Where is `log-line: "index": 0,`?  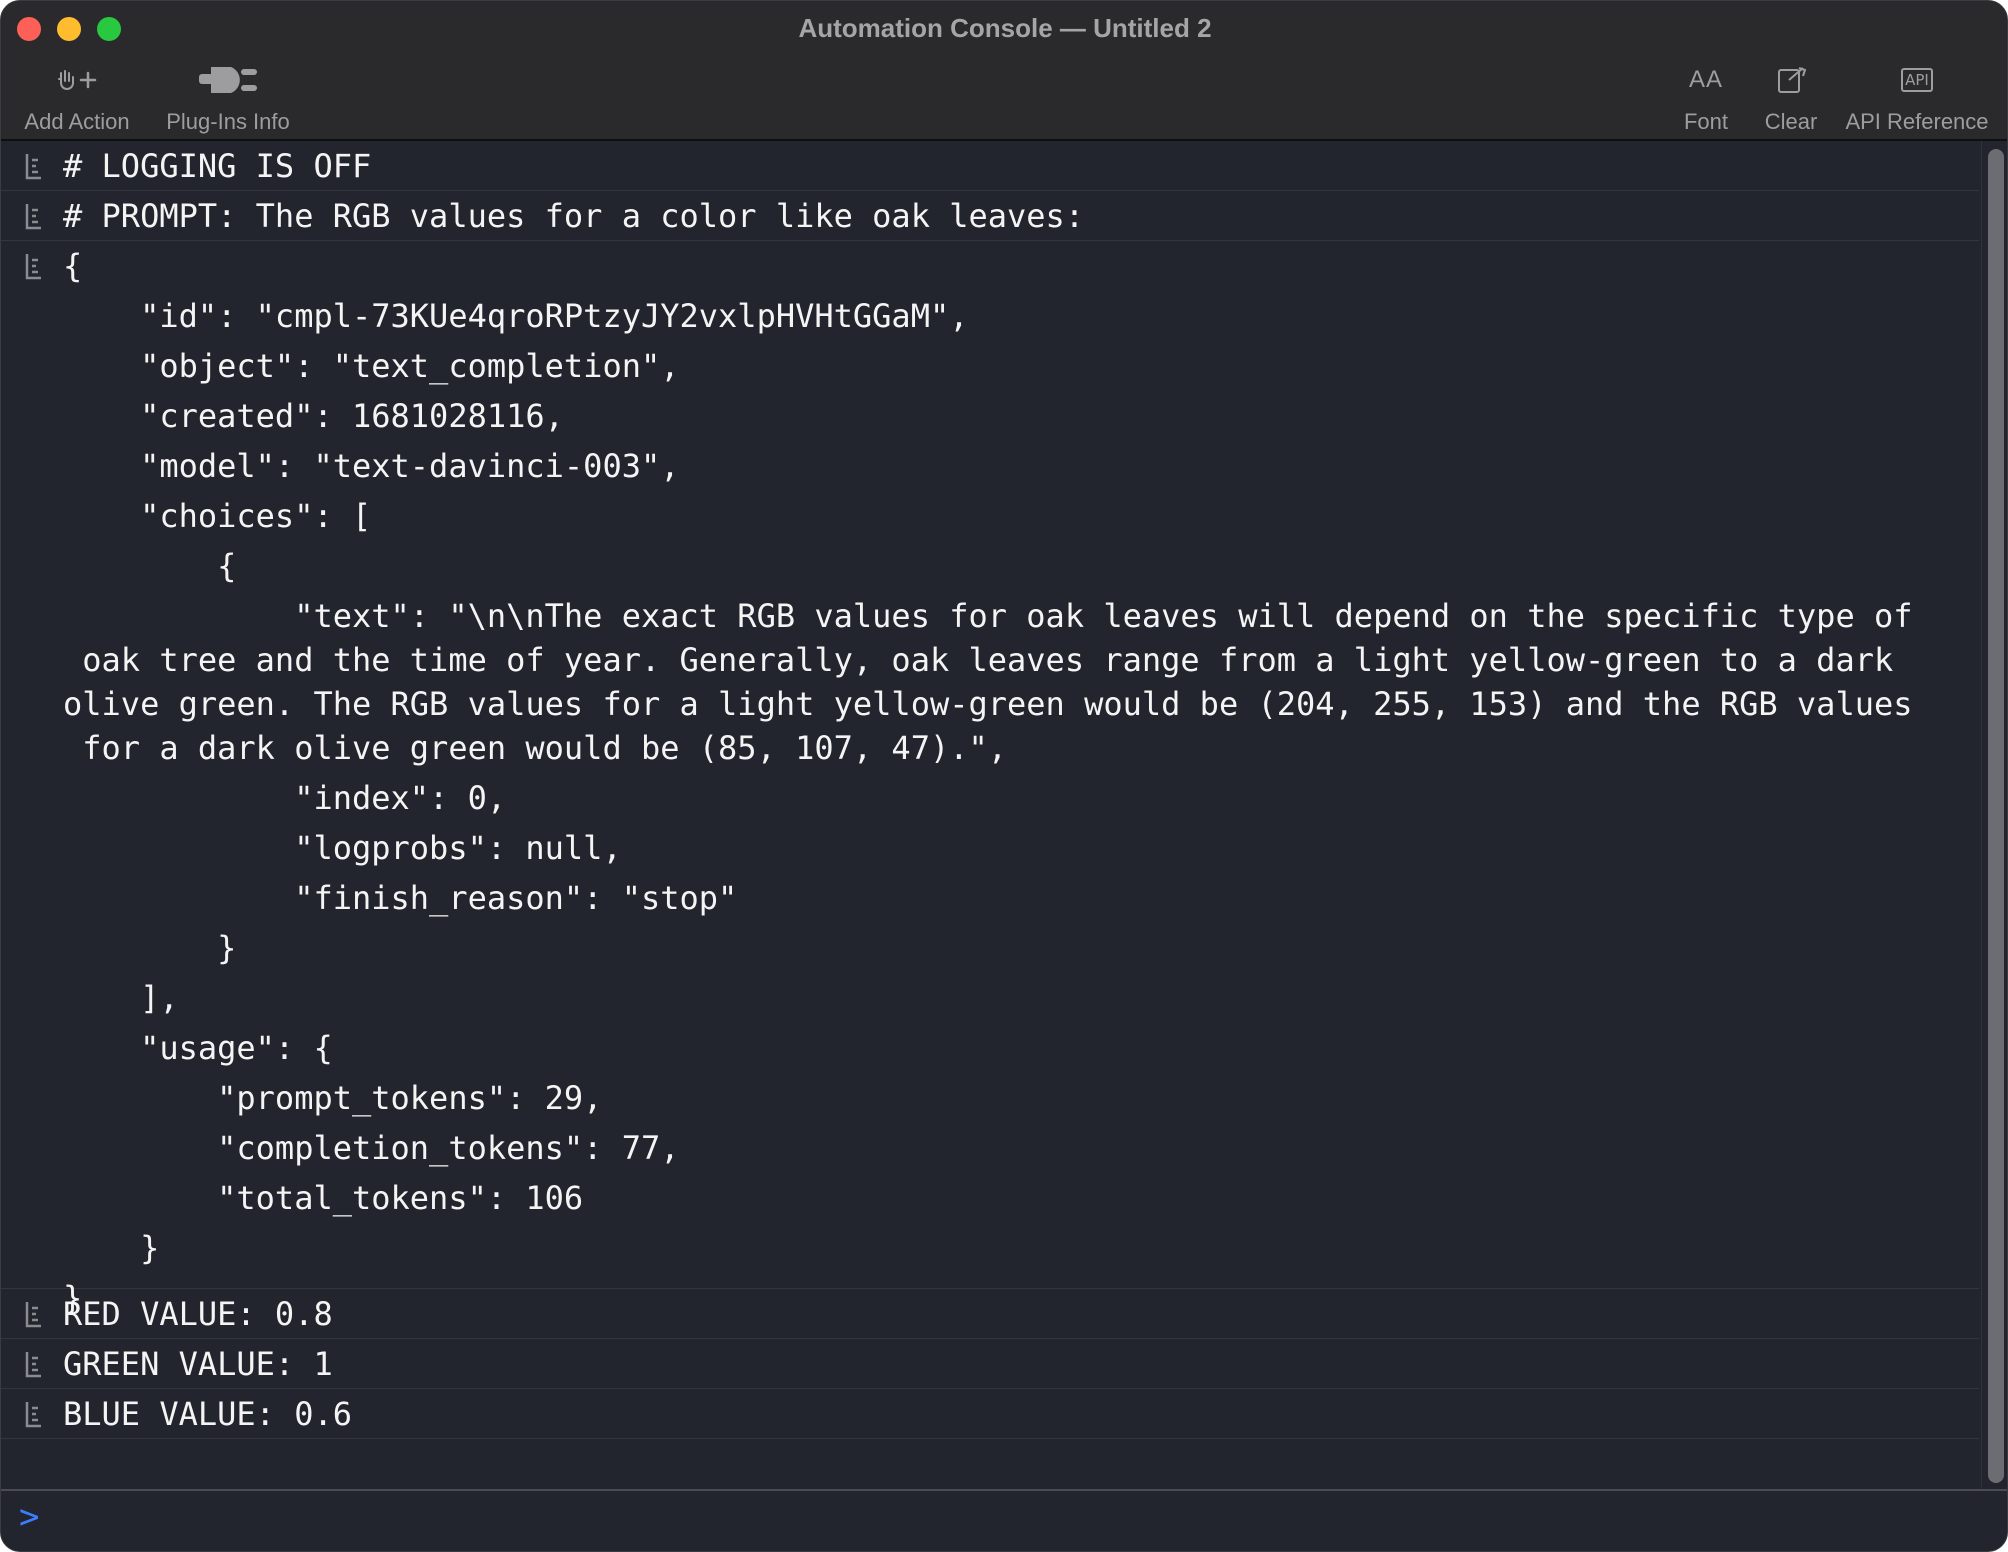
log-line: "index": 0, is located at coordinates (285, 798).